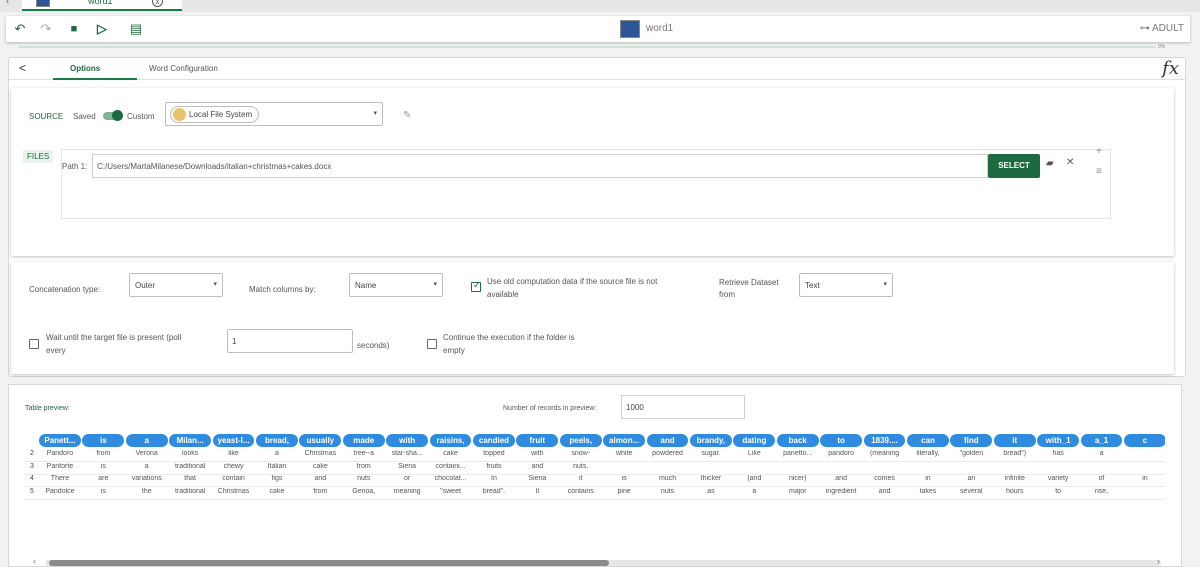  What do you see at coordinates (537, 440) in the screenshot?
I see `column-header: fruit` at bounding box center [537, 440].